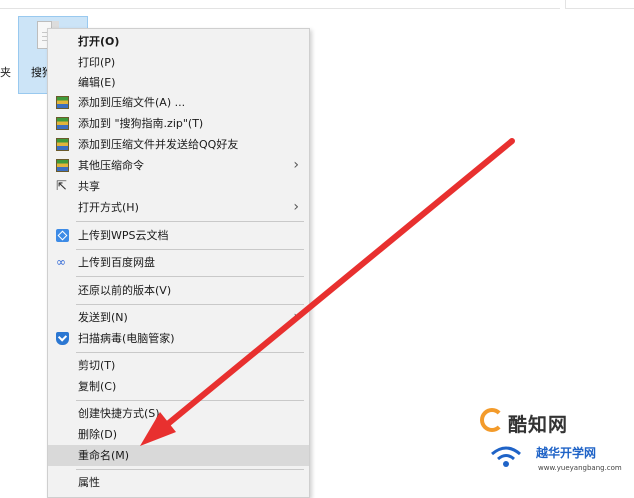 The width and height of the screenshot is (634, 498). Describe the element at coordinates (554, 442) in the screenshot. I see `watermark: 酷知网 越华开学网 www.yueyangbang.com` at that location.